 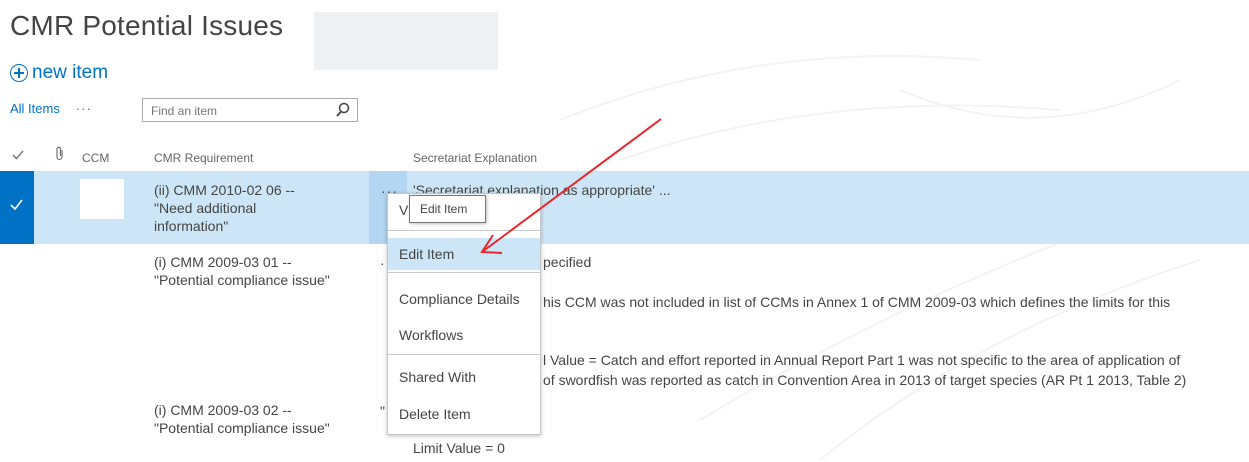 I want to click on row3-req-line1: (i) CMM 2009-03 02 --, so click(x=223, y=410).